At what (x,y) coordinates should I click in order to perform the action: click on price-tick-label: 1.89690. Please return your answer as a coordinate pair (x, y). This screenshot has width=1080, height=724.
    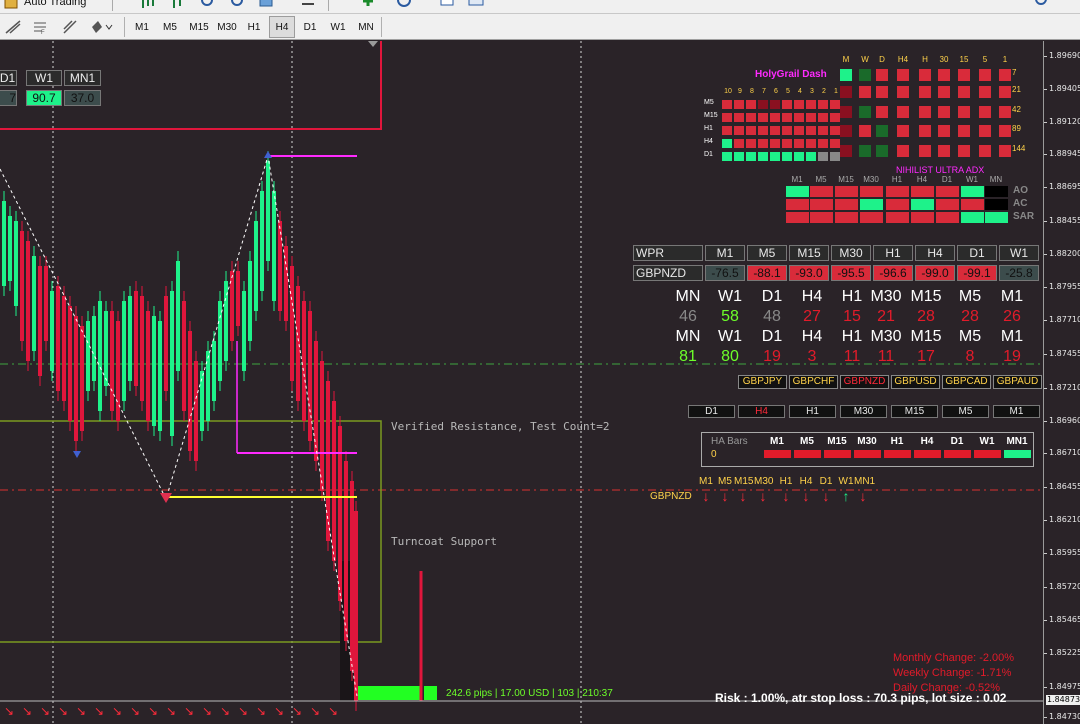
    Looking at the image, I should click on (1064, 55).